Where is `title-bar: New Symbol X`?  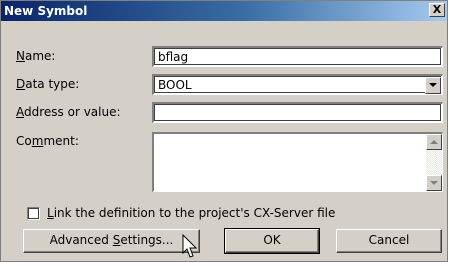
title-bar: New Symbol X is located at coordinates (224, 11).